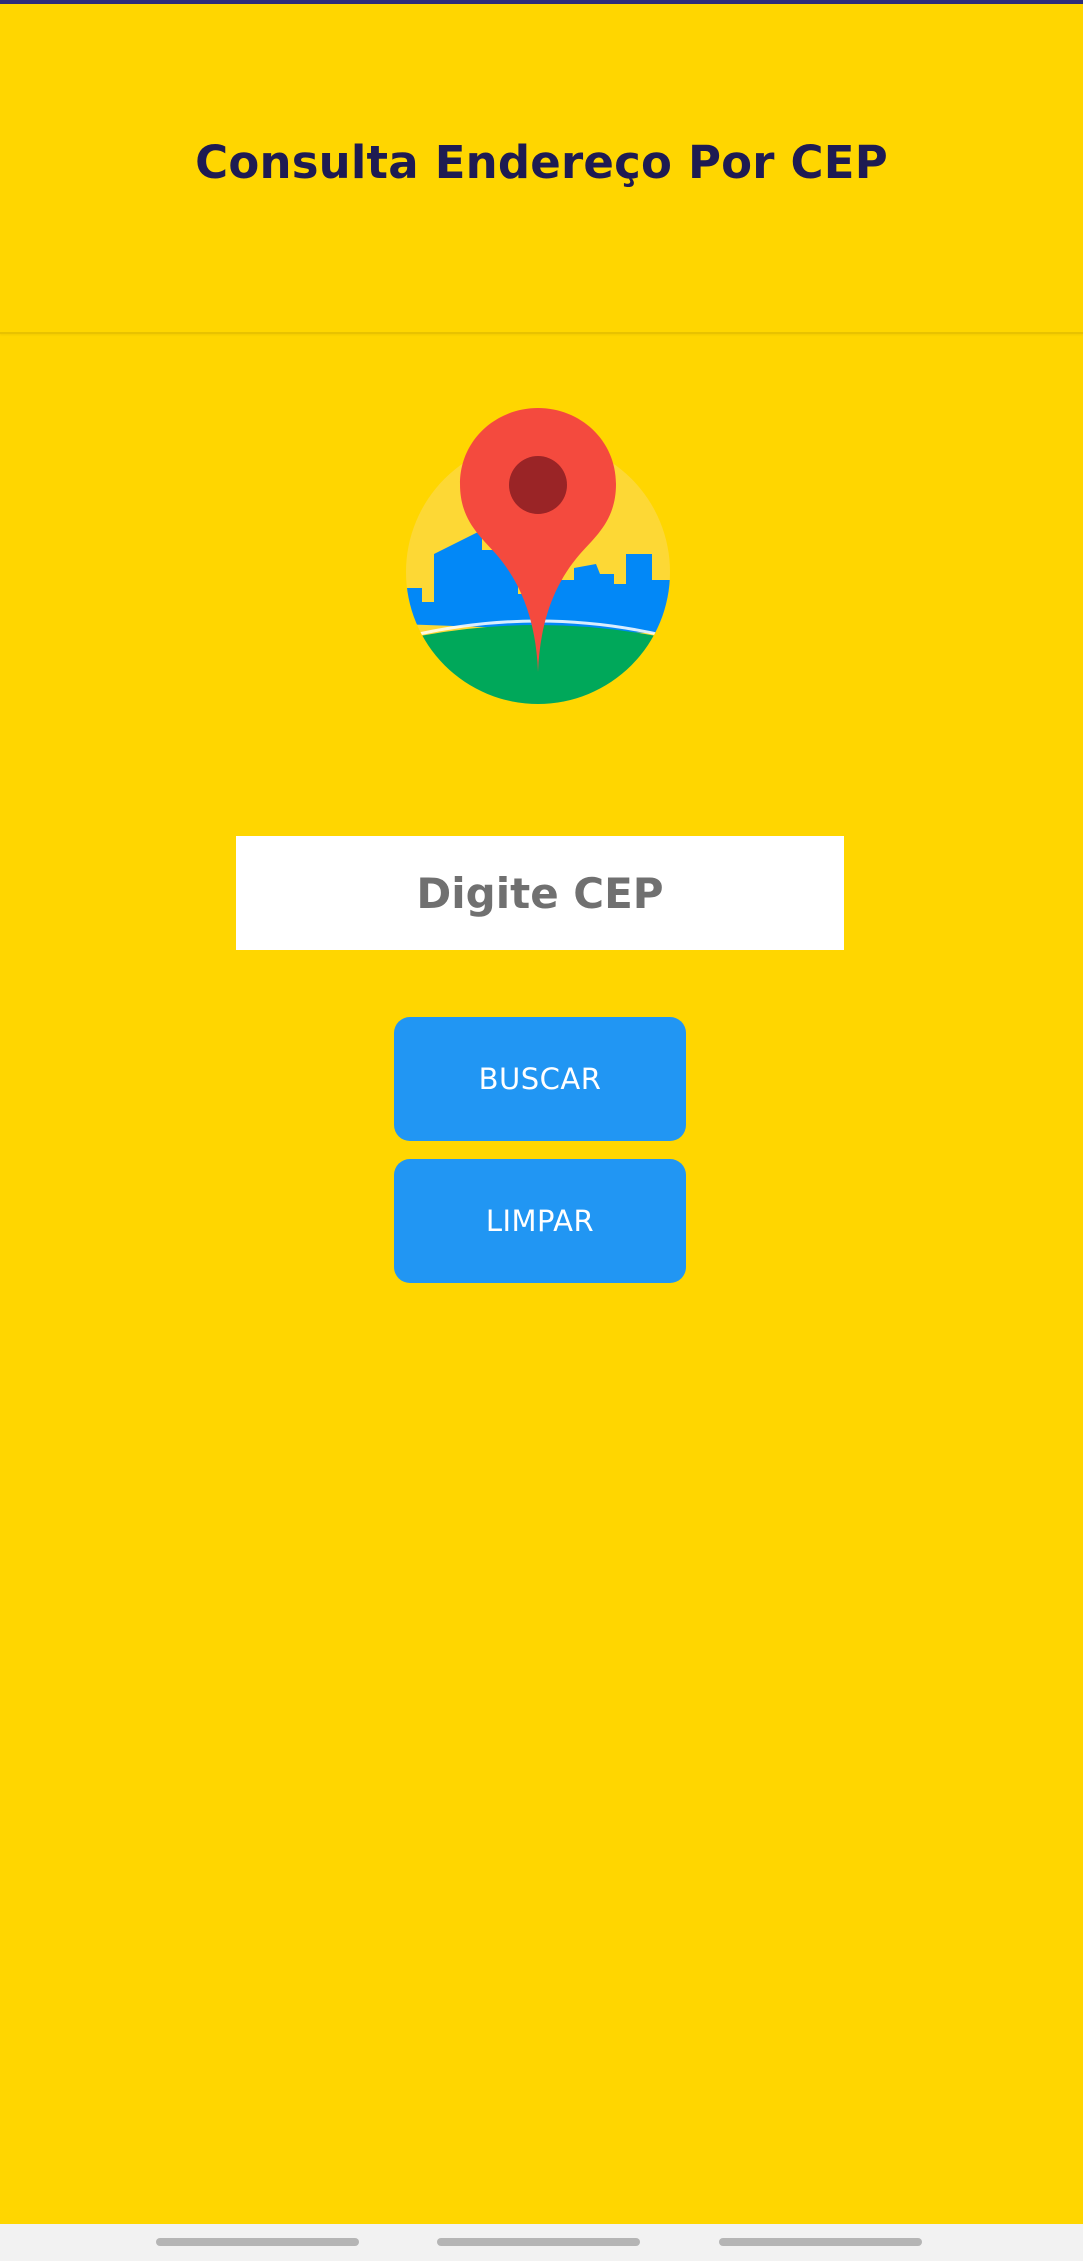  I want to click on page-title: Consulta Endereço Por CEP, so click(541, 162).